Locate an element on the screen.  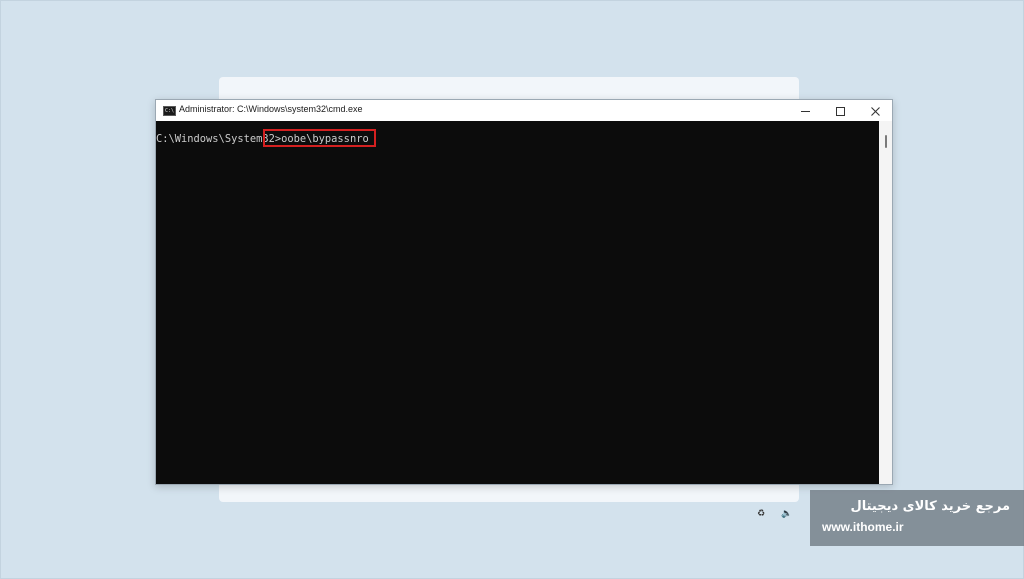
scroll-thumb is located at coordinates (886, 141).